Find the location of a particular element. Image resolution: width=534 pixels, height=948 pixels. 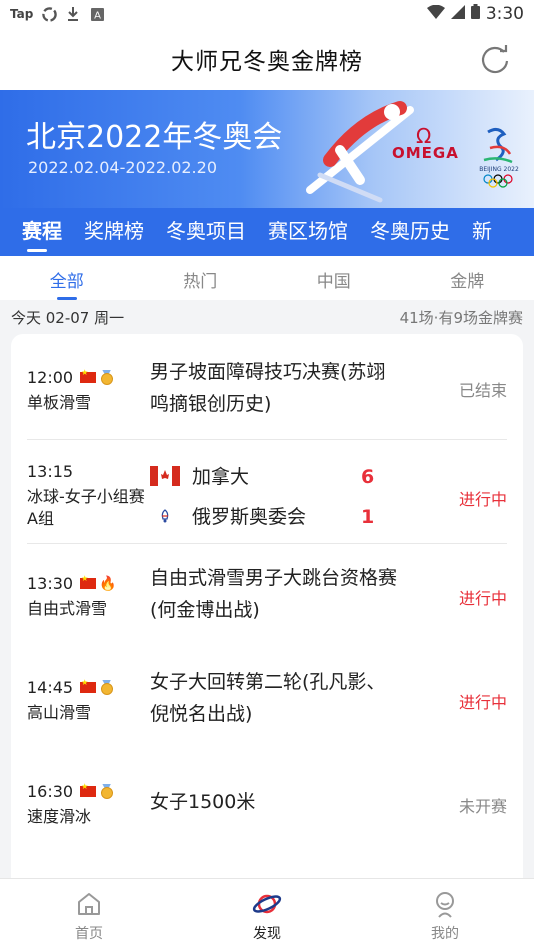

filter-gold: 金牌 is located at coordinates (467, 278).